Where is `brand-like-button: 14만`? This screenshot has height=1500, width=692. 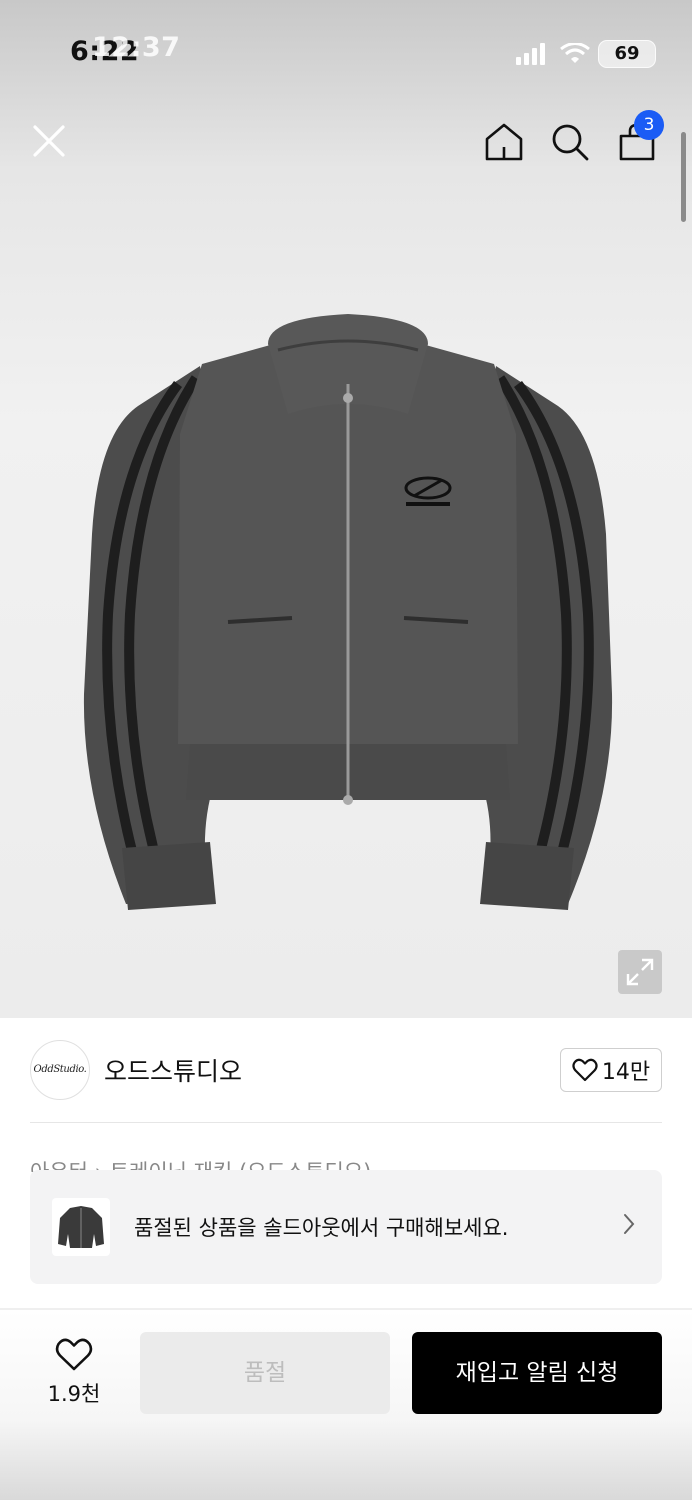 brand-like-button: 14만 is located at coordinates (611, 1070).